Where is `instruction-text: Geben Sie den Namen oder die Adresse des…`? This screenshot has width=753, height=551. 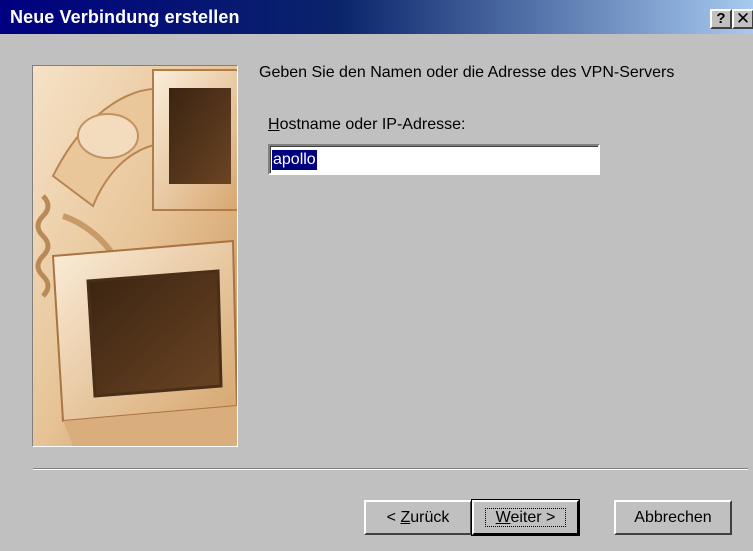 instruction-text: Geben Sie den Namen oder die Adresse des… is located at coordinates (467, 72).